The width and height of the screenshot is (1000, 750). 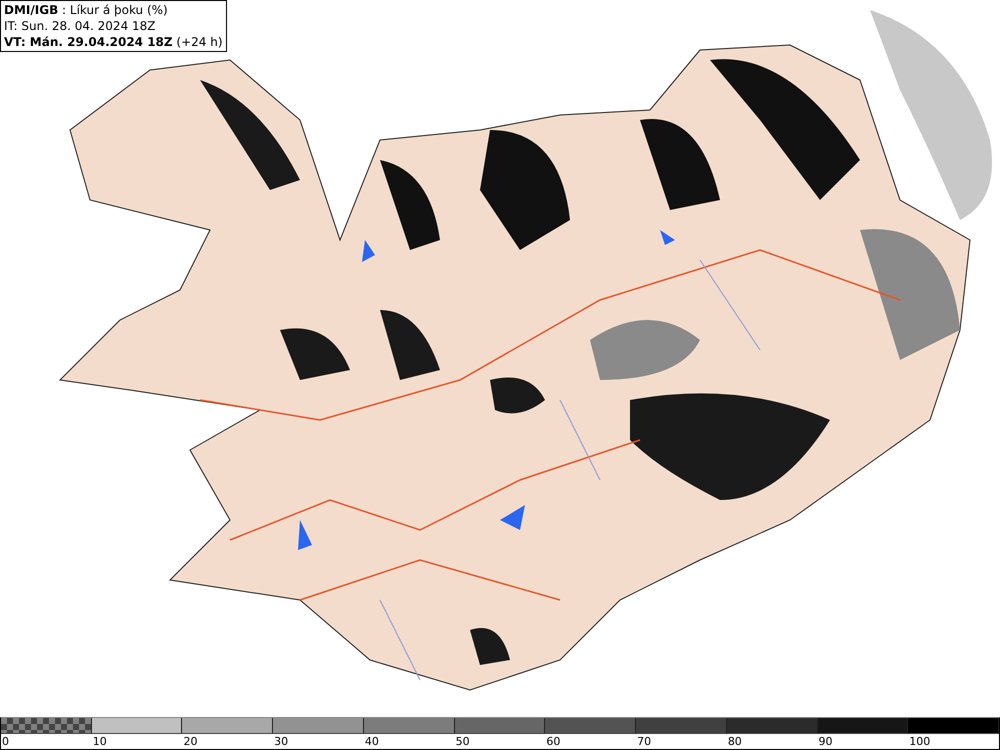 I want to click on info-line: IT: Sun. 28. 04. 2024 18Z, so click(x=80, y=26).